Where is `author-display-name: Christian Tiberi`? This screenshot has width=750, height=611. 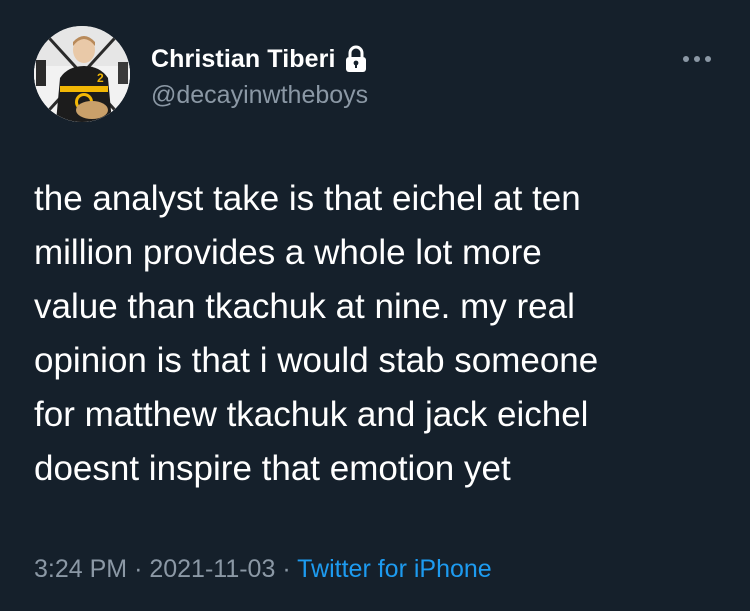 author-display-name: Christian Tiberi is located at coordinates (243, 59).